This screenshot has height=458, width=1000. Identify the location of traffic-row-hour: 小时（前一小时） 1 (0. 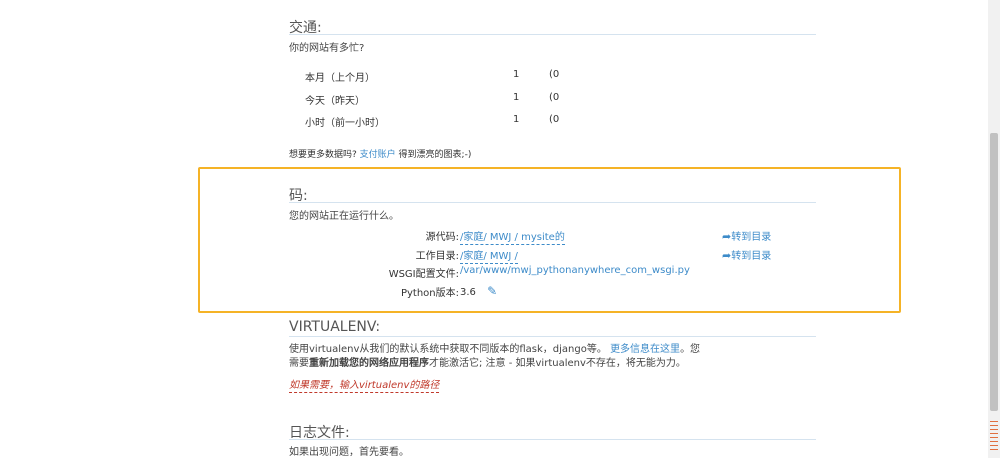
(455, 121).